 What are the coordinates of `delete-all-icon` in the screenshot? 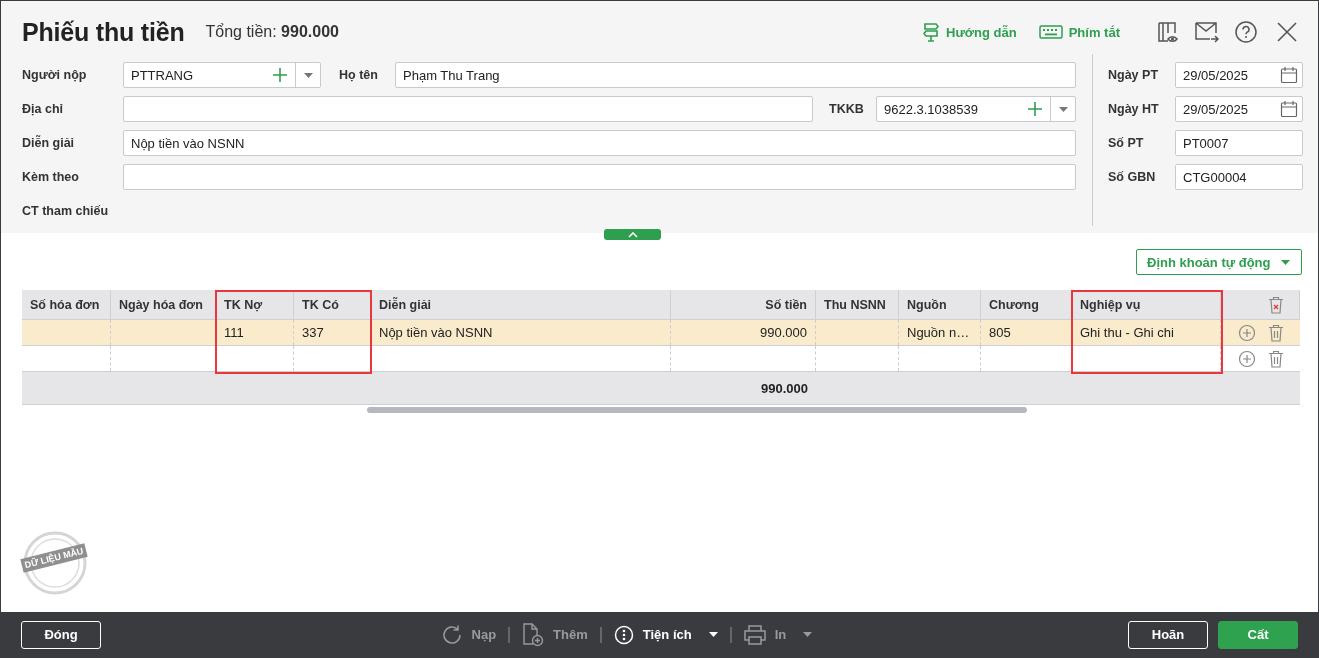 It's located at (1276, 304).